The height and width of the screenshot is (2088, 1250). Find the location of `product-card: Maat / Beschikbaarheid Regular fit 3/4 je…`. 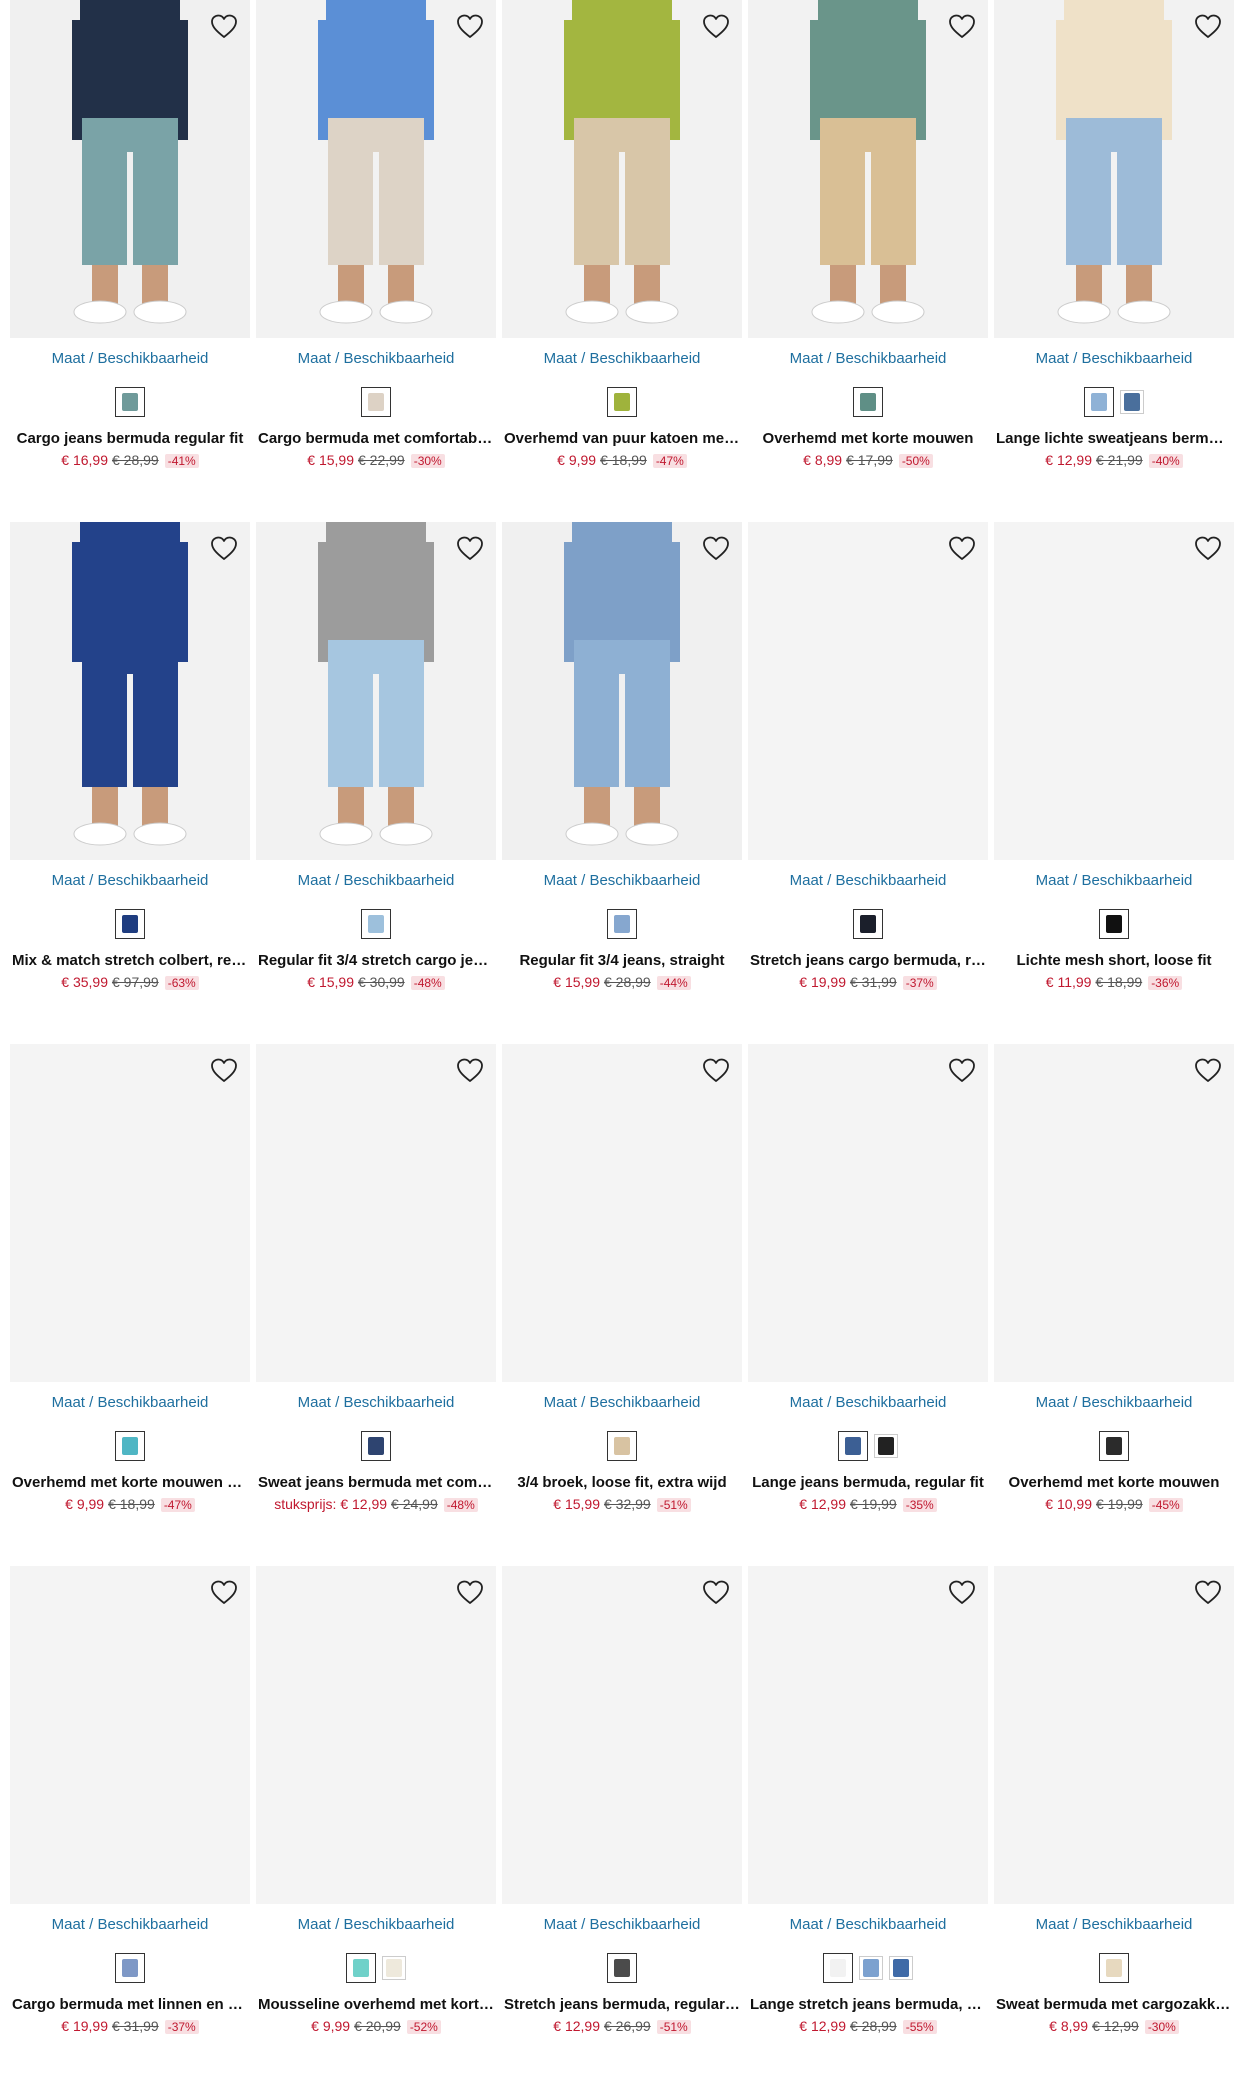

product-card: Maat / Beschikbaarheid Regular fit 3/4 je… is located at coordinates (622, 783).